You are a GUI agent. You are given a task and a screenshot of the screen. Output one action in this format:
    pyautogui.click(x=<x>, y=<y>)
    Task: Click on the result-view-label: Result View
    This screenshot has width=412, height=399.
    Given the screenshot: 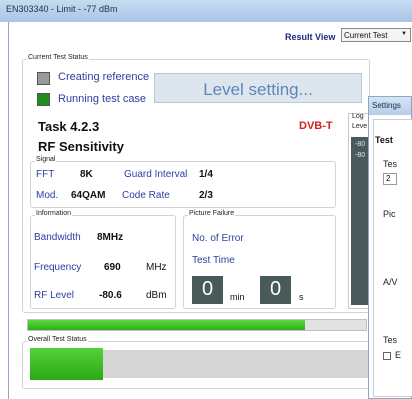 What is the action you would take?
    pyautogui.click(x=310, y=37)
    